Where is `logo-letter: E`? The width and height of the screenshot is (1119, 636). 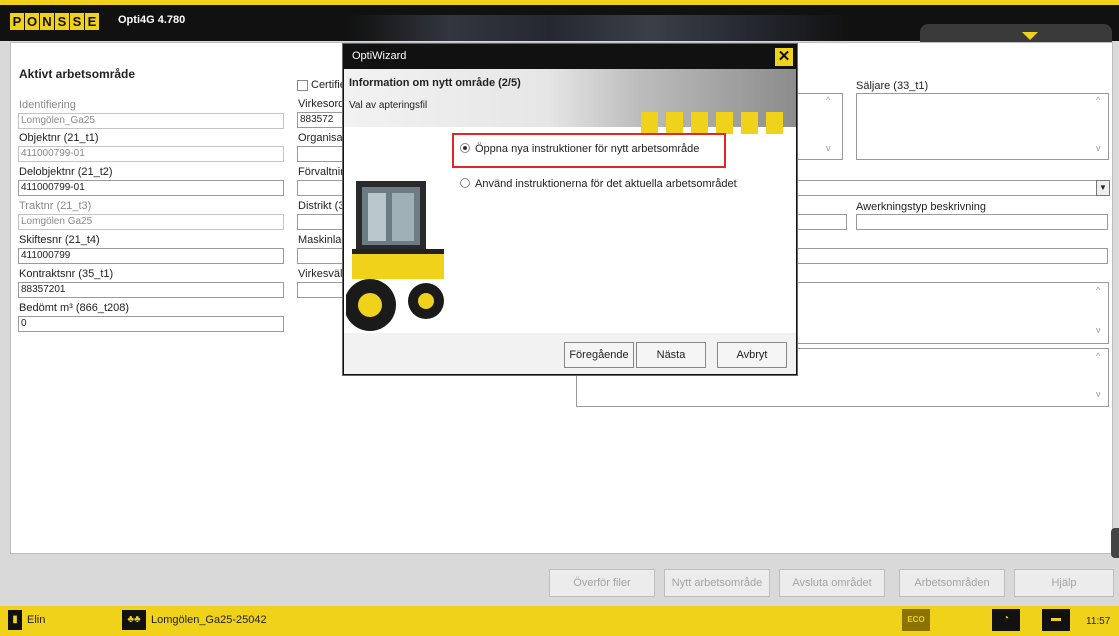
logo-letter: E is located at coordinates (92, 21).